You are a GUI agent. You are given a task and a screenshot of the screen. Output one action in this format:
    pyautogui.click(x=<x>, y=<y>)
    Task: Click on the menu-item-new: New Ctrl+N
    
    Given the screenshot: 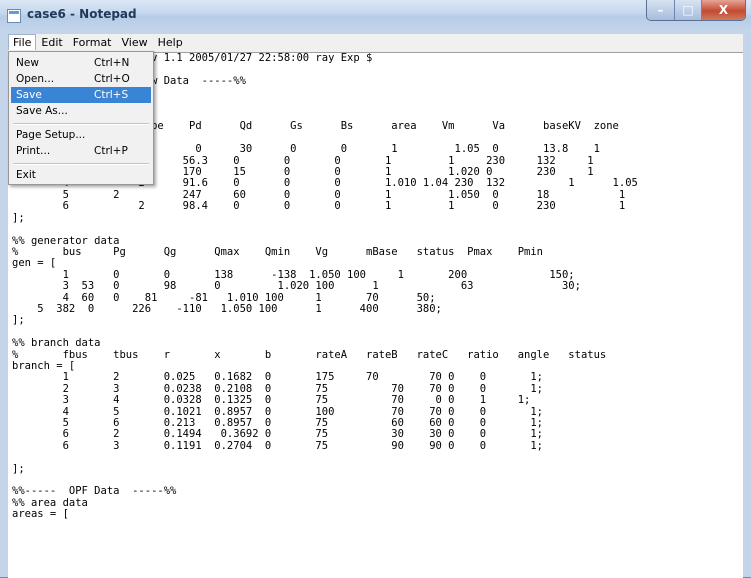 What is the action you would take?
    pyautogui.click(x=81, y=63)
    